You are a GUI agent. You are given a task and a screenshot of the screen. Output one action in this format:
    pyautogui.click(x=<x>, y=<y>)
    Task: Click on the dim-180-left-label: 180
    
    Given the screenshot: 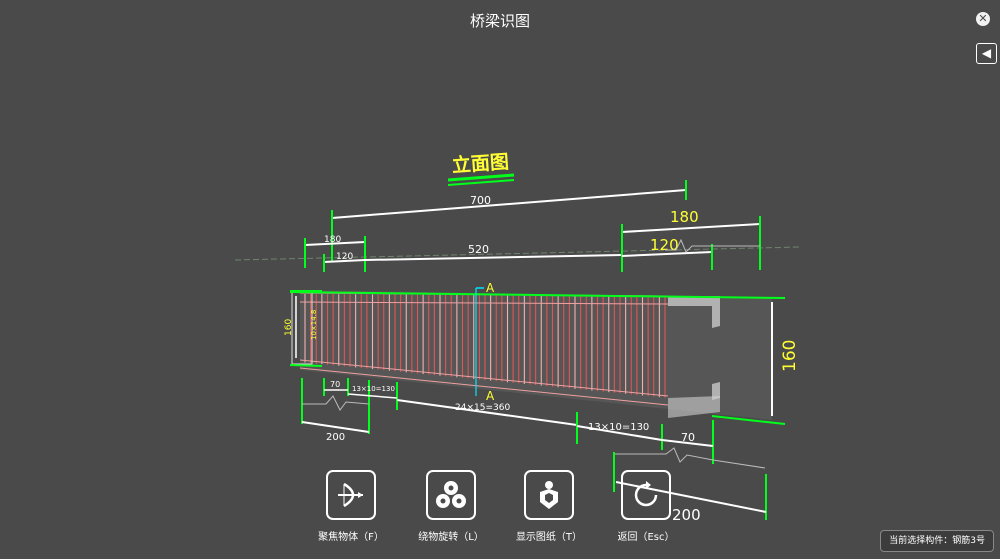 What is the action you would take?
    pyautogui.click(x=332, y=240)
    